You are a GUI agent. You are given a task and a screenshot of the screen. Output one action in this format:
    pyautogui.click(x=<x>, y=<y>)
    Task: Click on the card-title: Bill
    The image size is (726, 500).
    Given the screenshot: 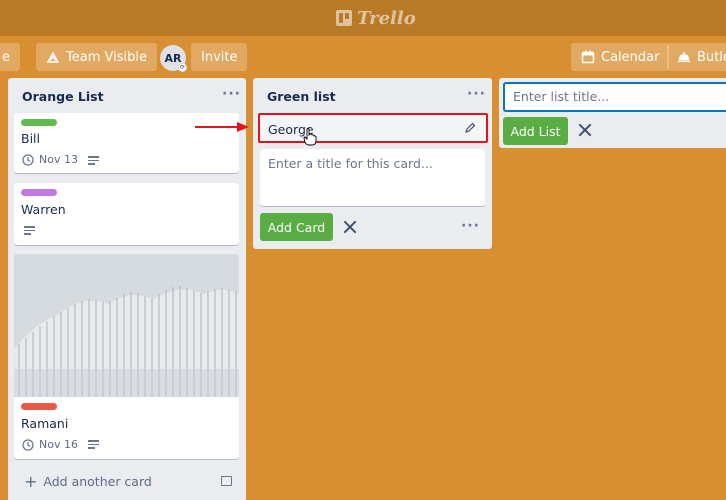 What is the action you would take?
    pyautogui.click(x=30, y=138)
    